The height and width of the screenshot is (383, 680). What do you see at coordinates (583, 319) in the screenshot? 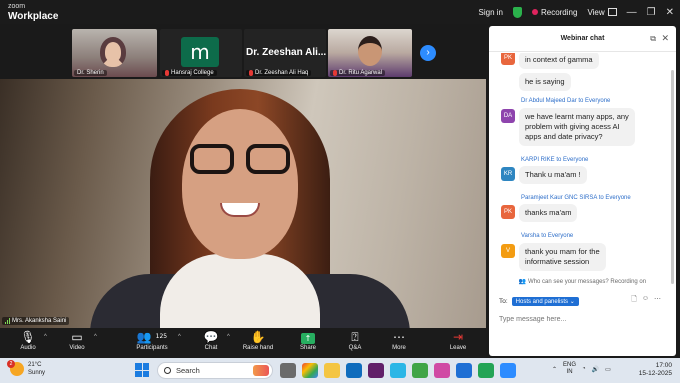
I see `chat-message-input` at bounding box center [583, 319].